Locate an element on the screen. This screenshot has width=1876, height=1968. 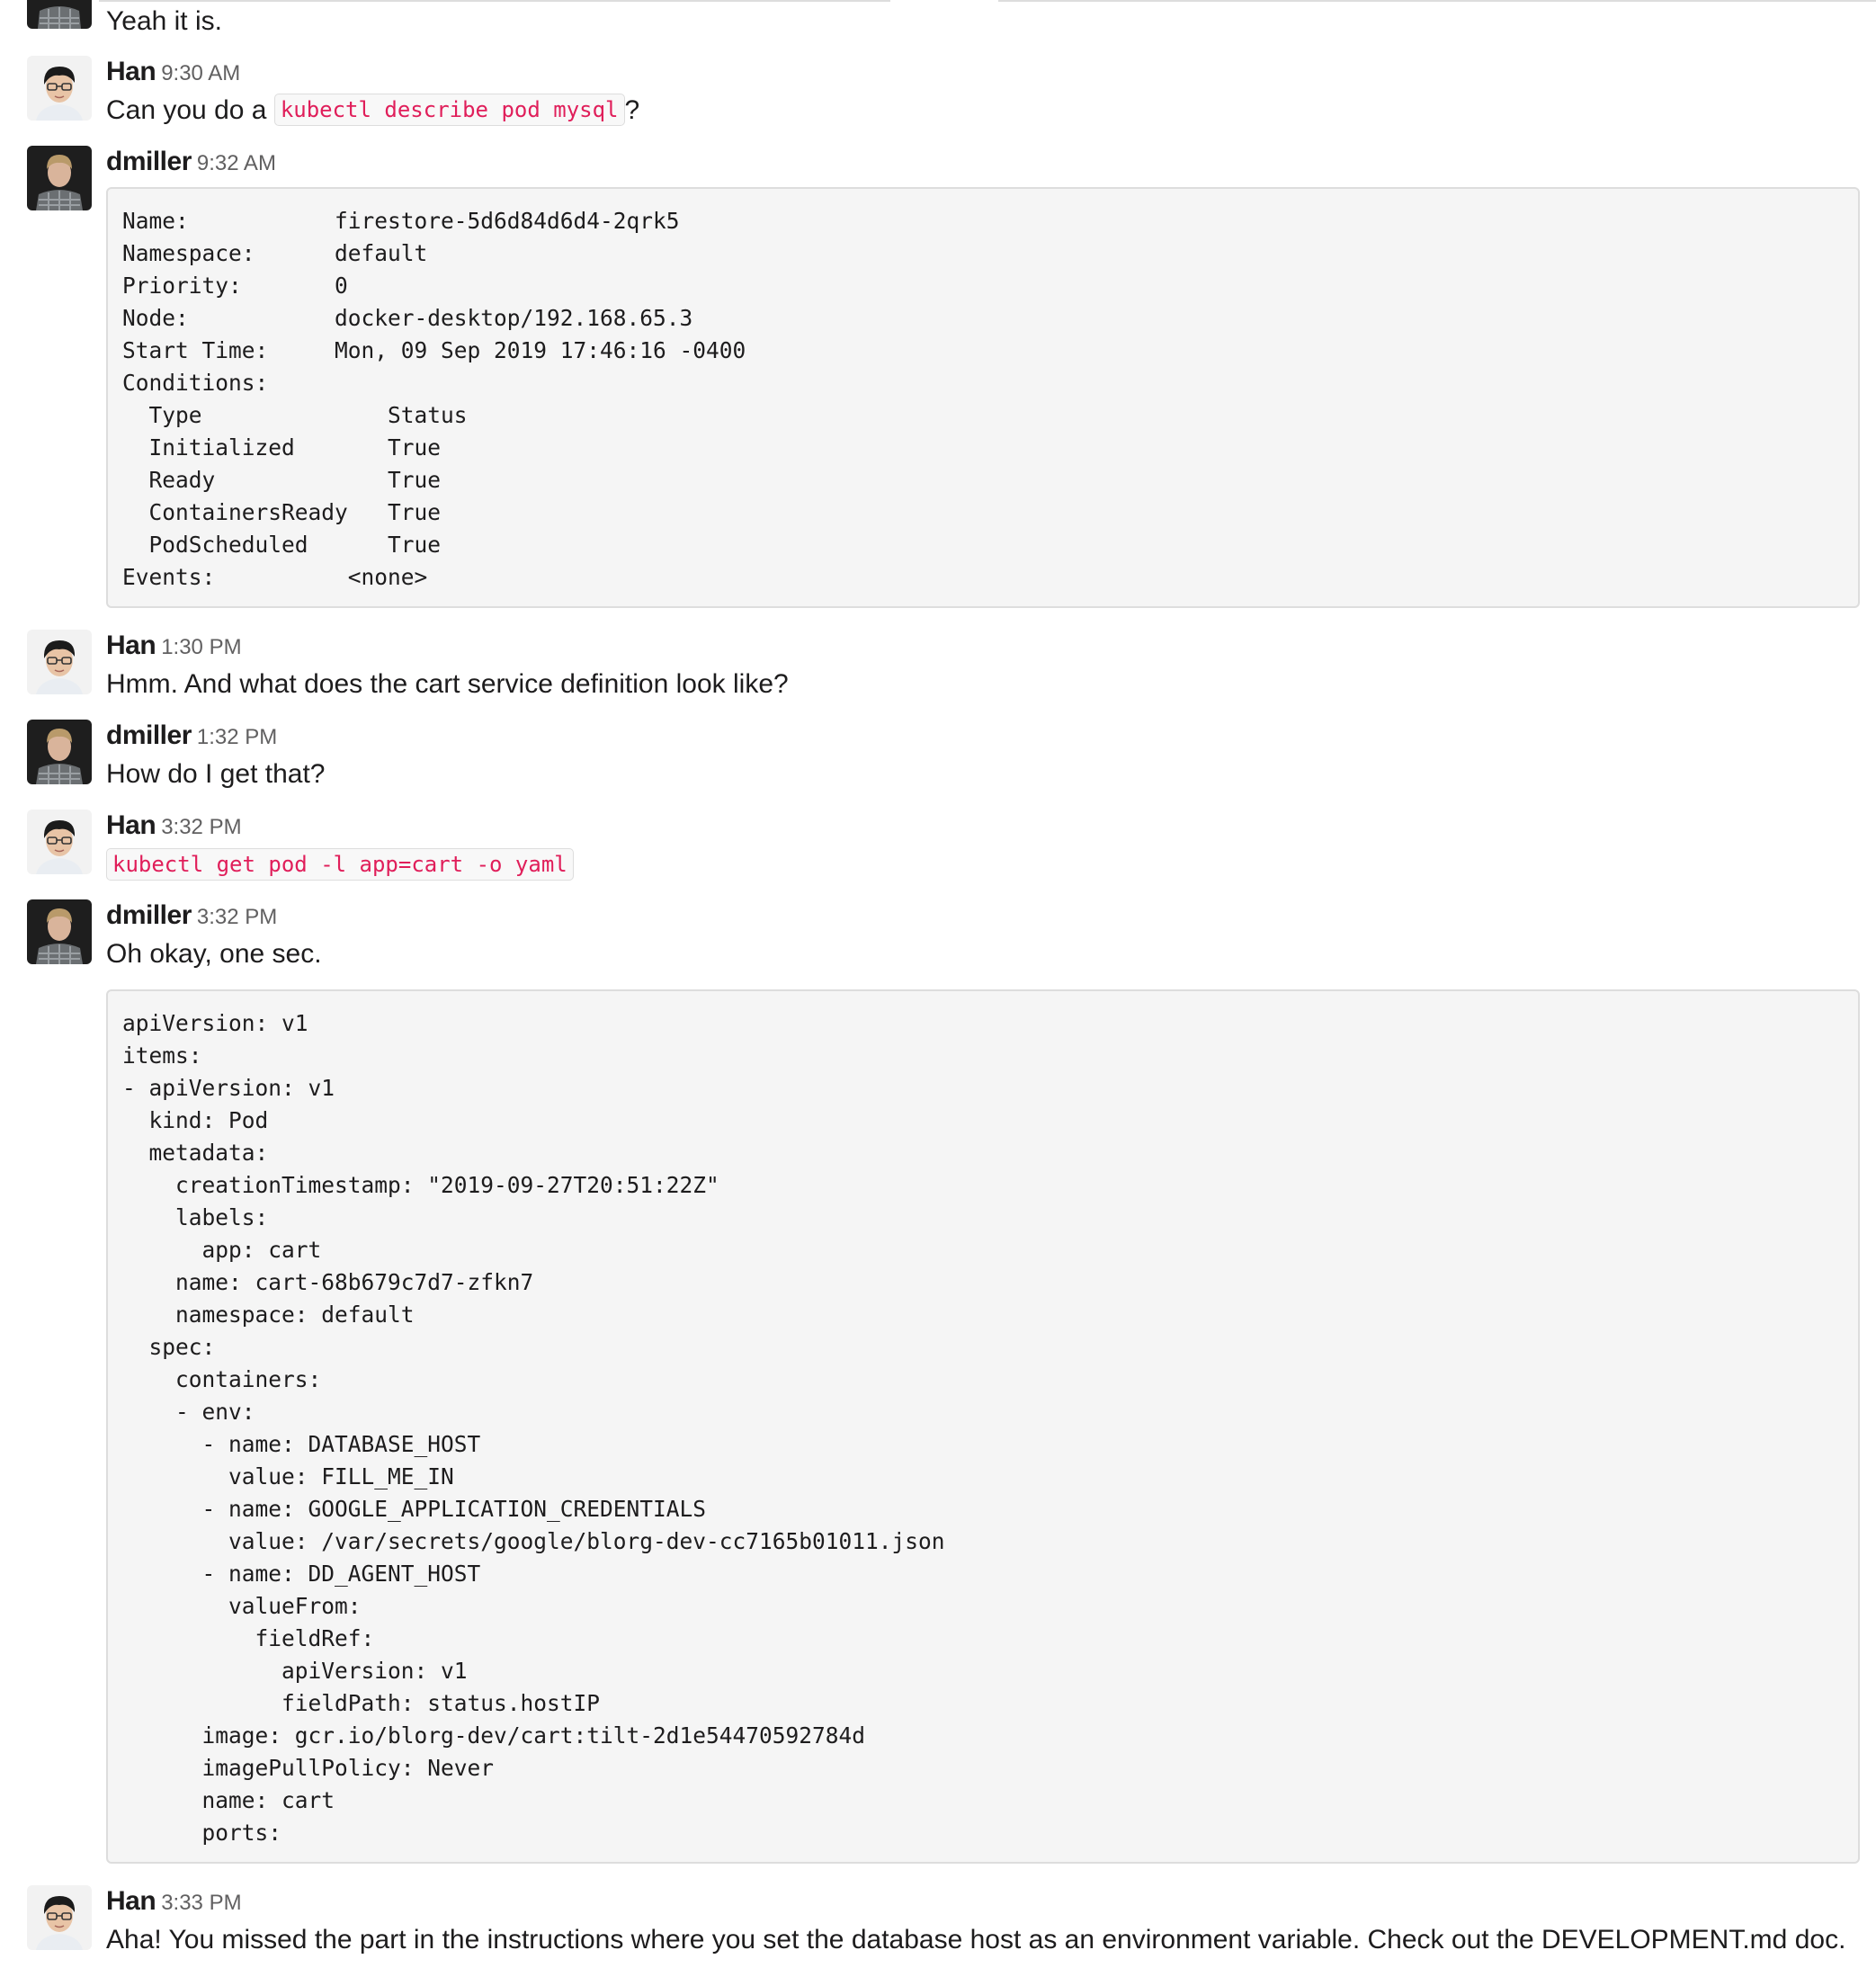
message-text: Oh okay, one sec. is located at coordinates (214, 954).